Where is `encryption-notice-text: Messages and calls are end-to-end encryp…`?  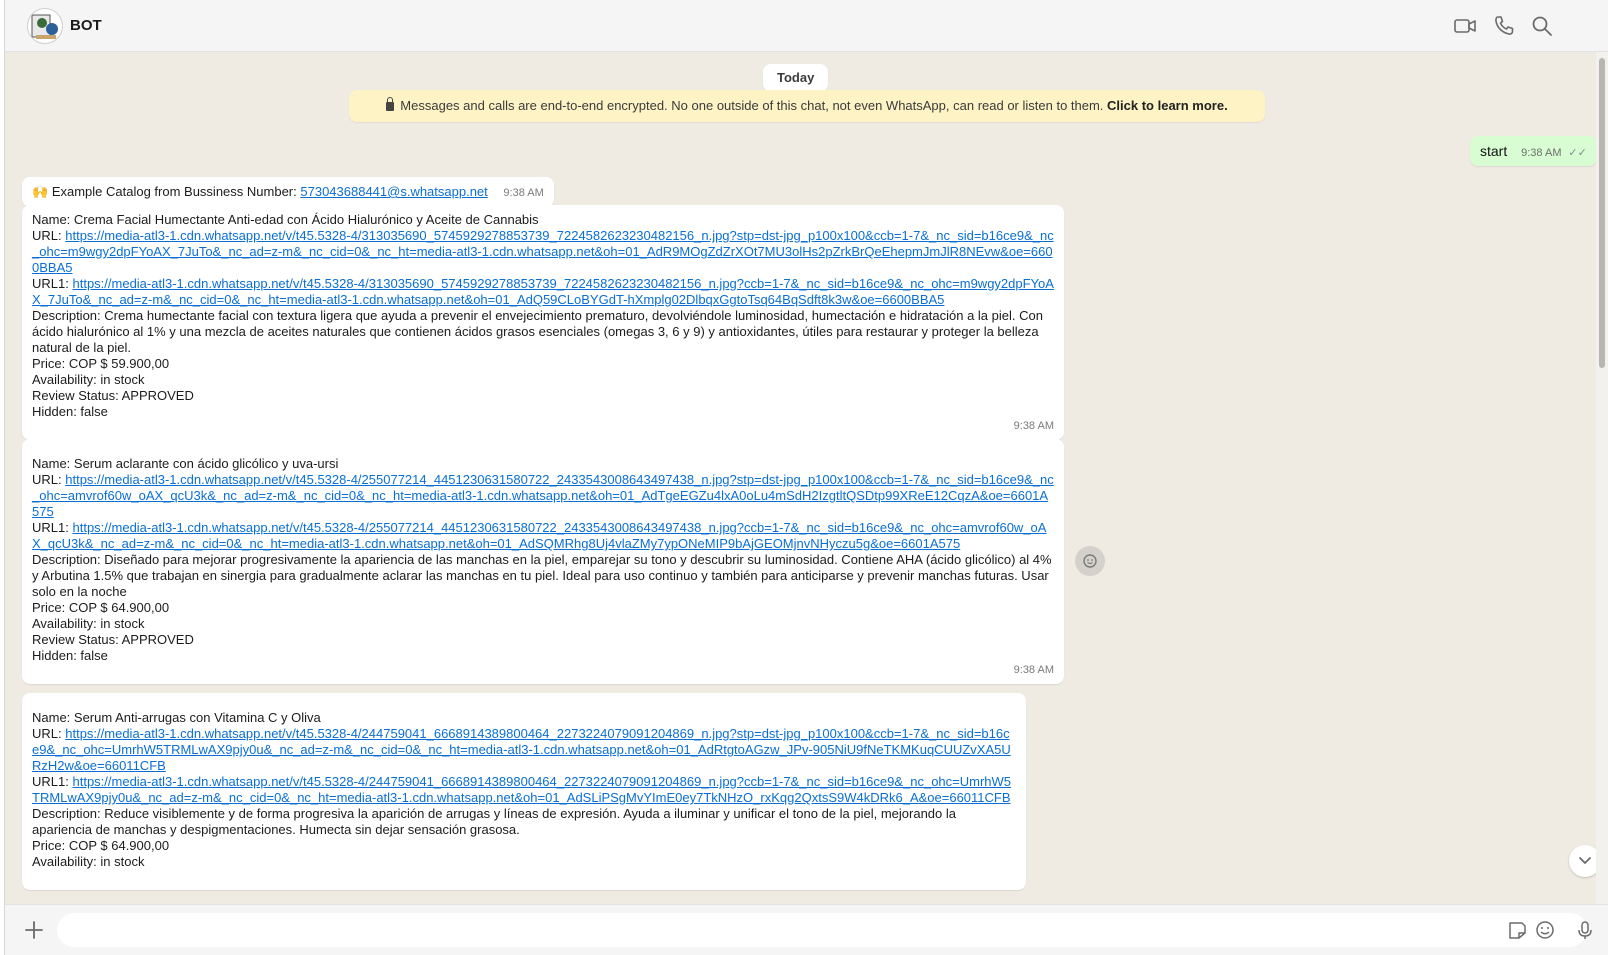 encryption-notice-text: Messages and calls are end-to-end encryp… is located at coordinates (752, 105).